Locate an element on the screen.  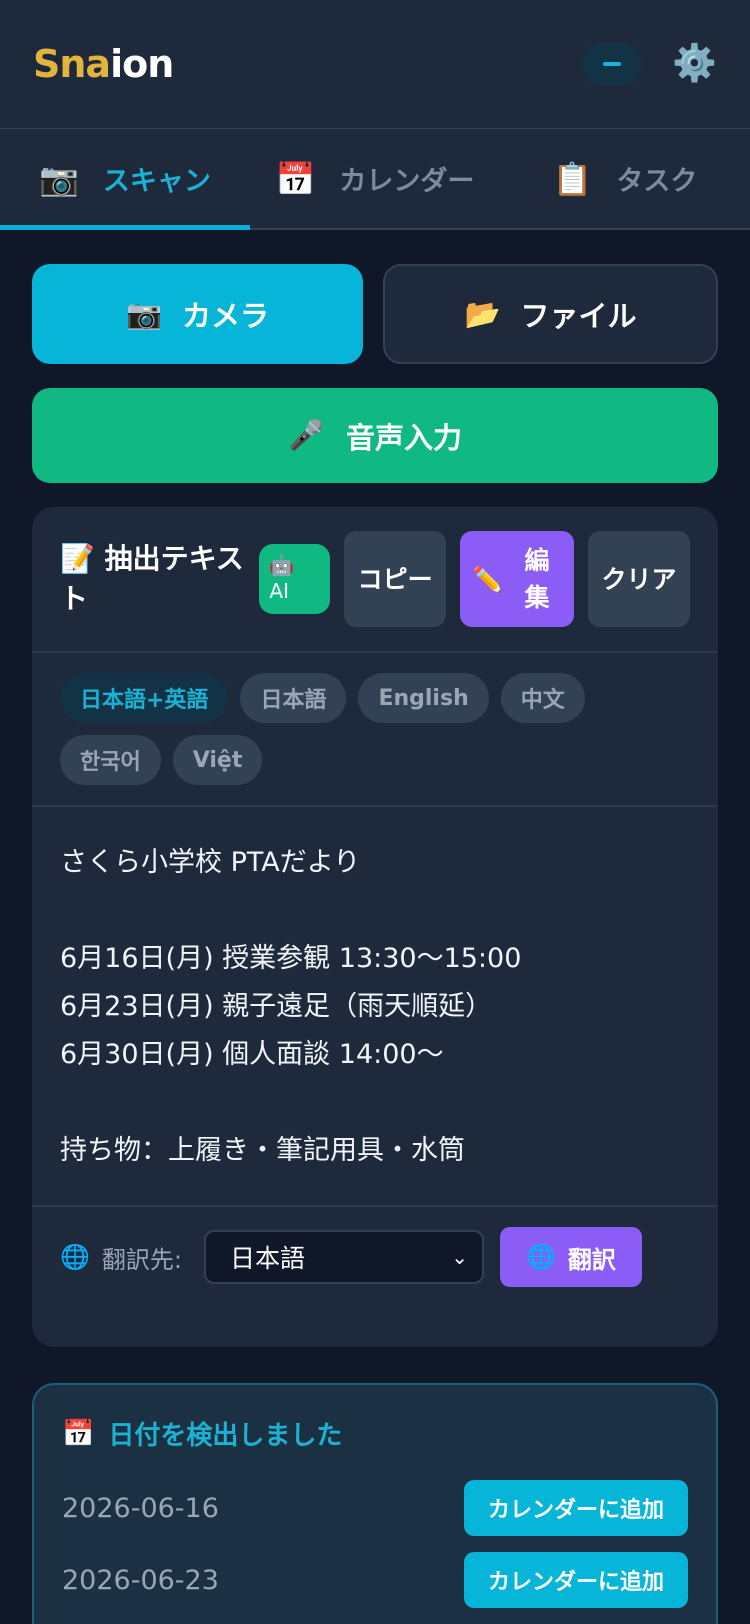
minus-icon is located at coordinates (612, 64).